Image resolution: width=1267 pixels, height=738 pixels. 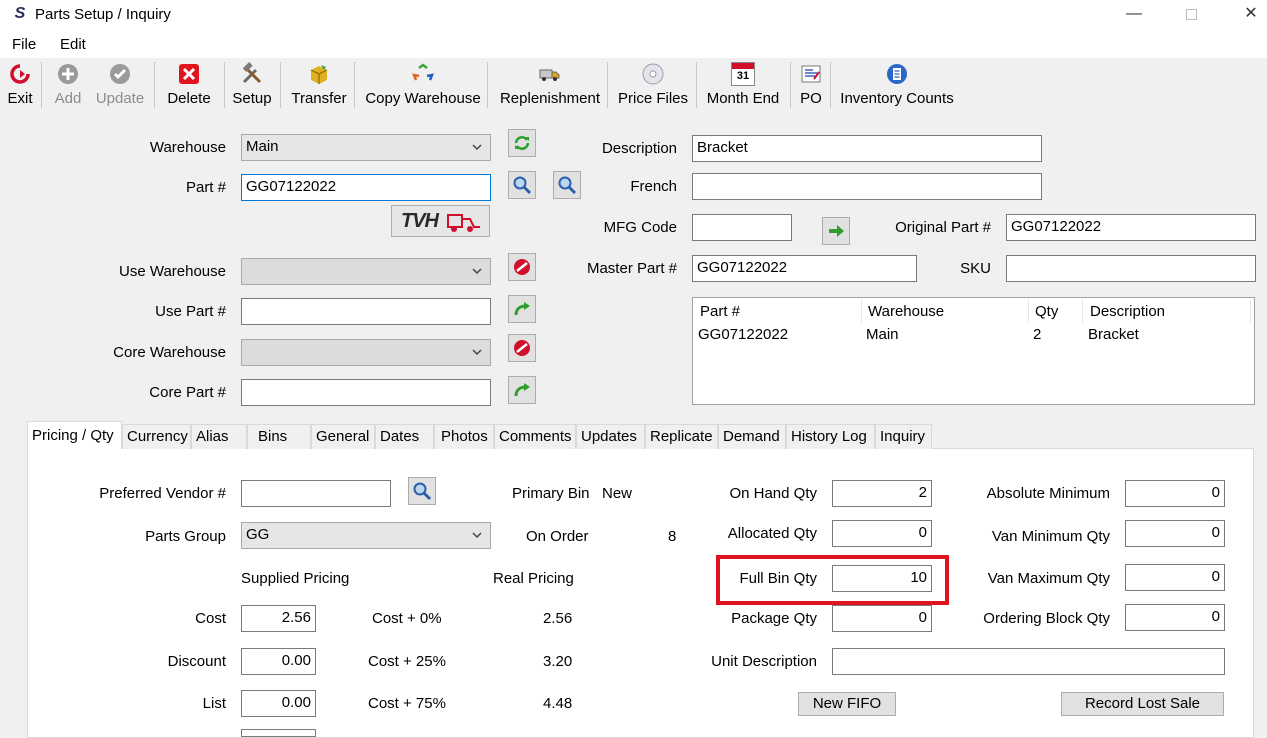 I want to click on add-icon, so click(x=68, y=74).